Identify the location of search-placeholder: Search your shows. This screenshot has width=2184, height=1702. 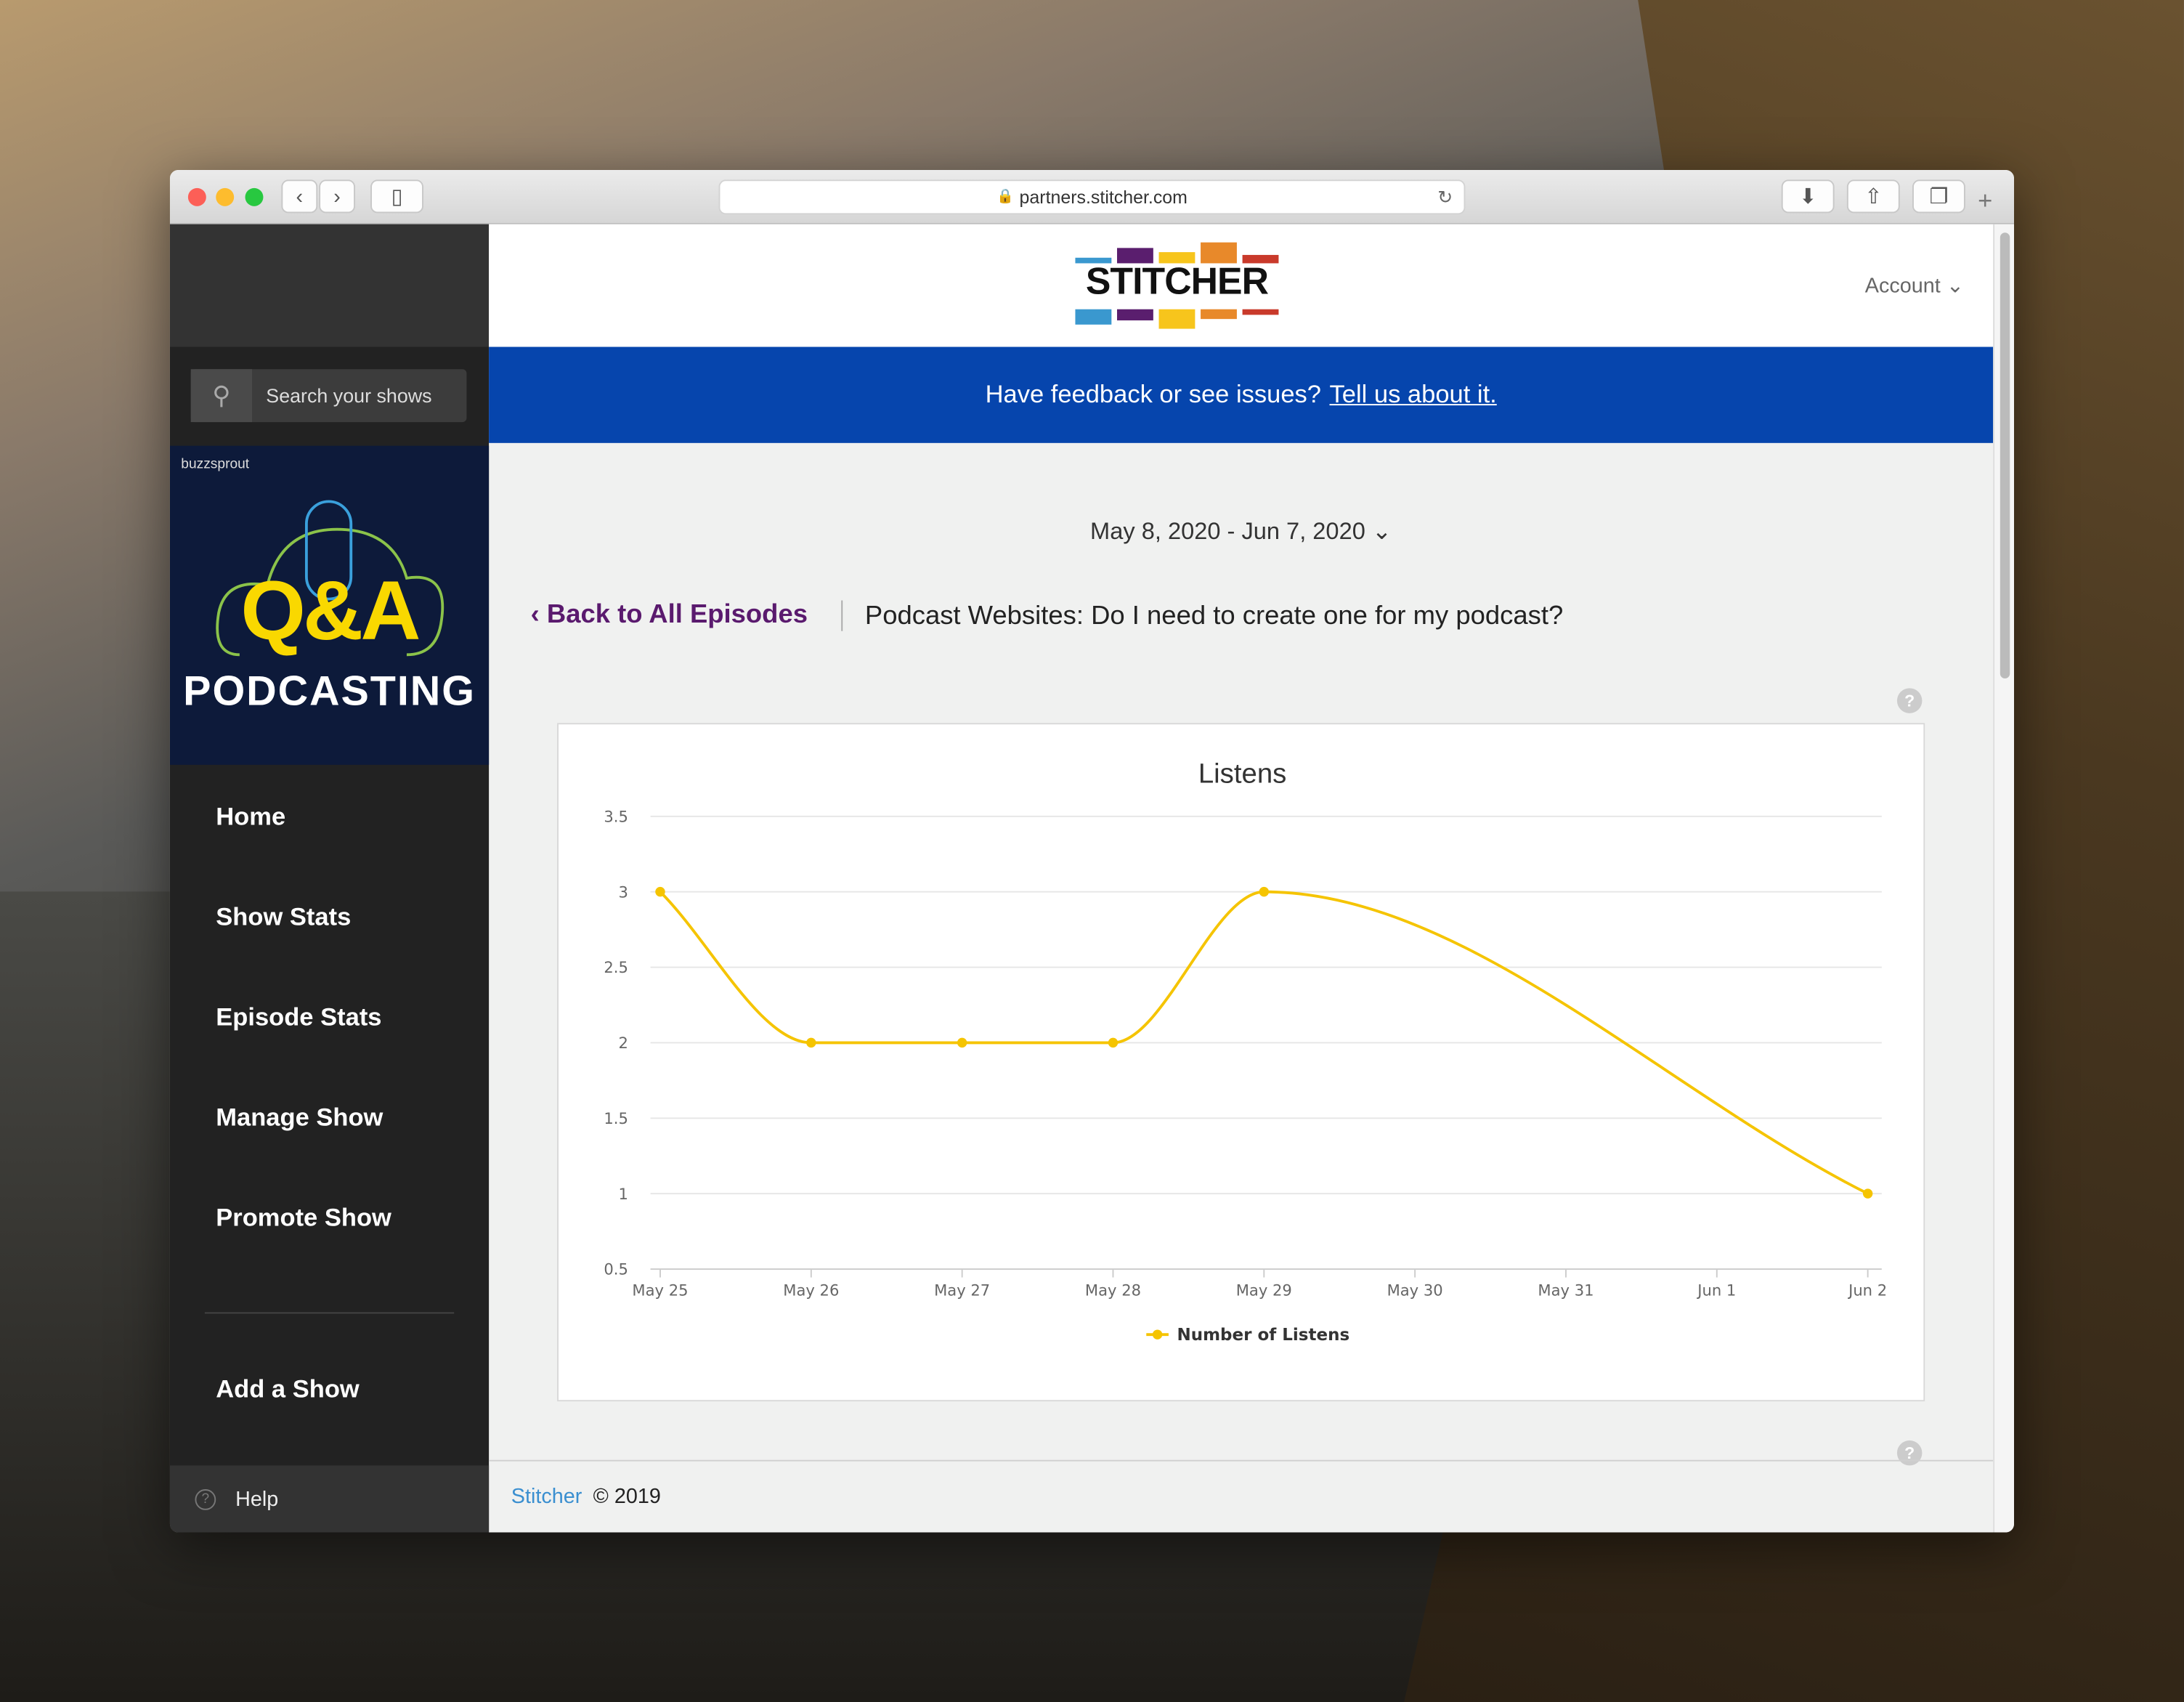
(349, 395).